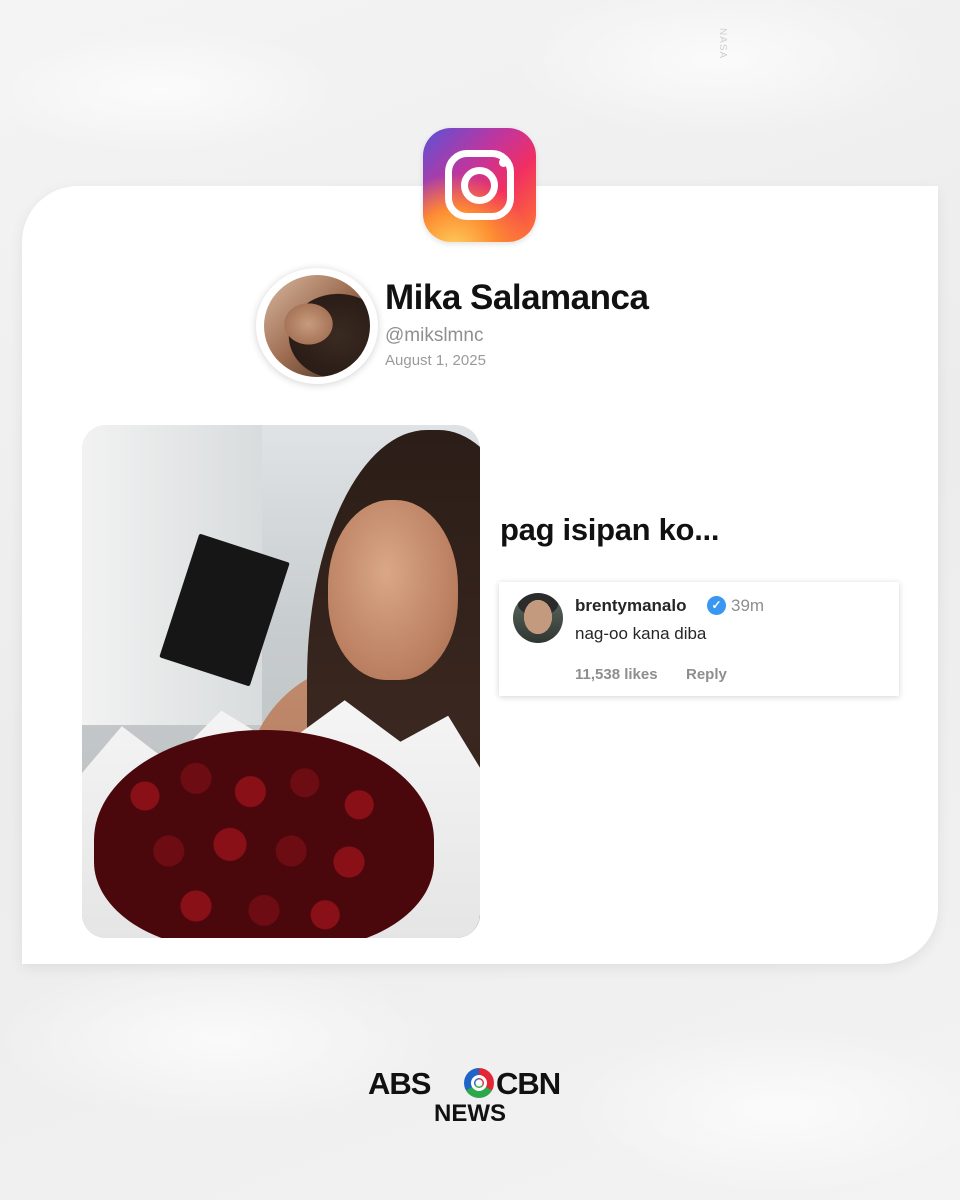 This screenshot has height=1200, width=960. I want to click on comment-likes: 11,538 likes, so click(616, 674).